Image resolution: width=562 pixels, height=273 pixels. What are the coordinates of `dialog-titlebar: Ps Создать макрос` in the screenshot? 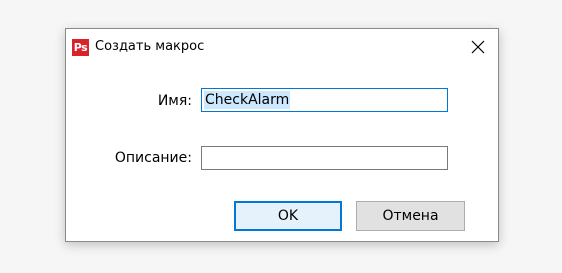 It's located at (282, 47).